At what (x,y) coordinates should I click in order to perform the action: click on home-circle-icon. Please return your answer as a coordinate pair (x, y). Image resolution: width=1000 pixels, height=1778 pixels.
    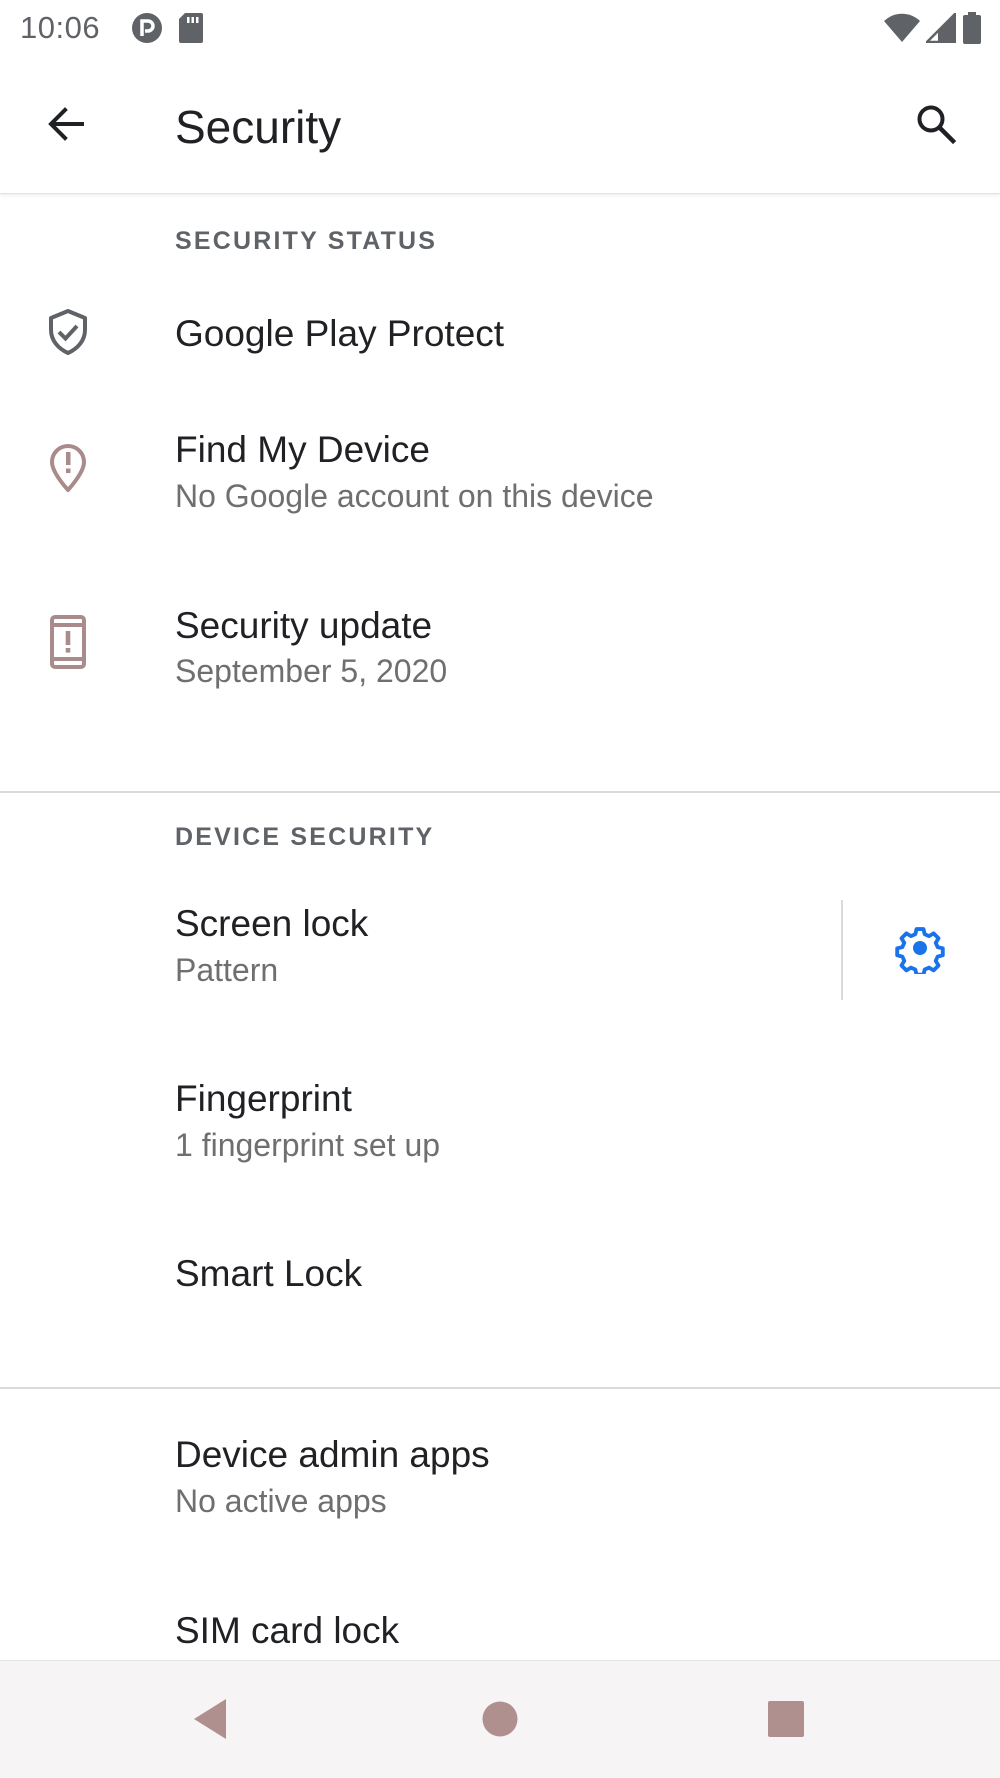
    Looking at the image, I should click on (500, 1721).